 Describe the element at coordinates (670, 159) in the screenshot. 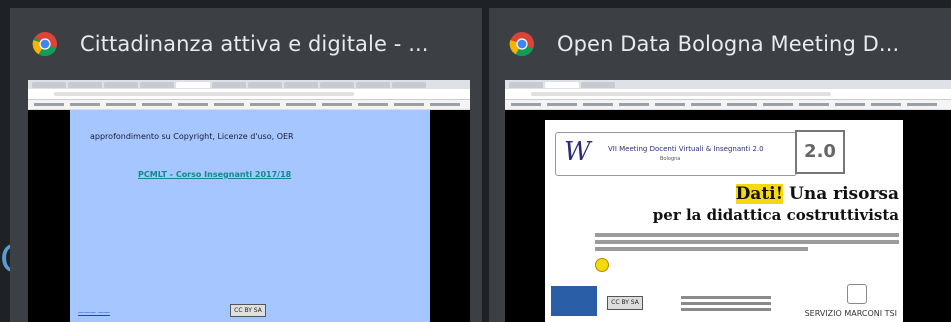

I see `logo-subtitle: Bologna` at that location.